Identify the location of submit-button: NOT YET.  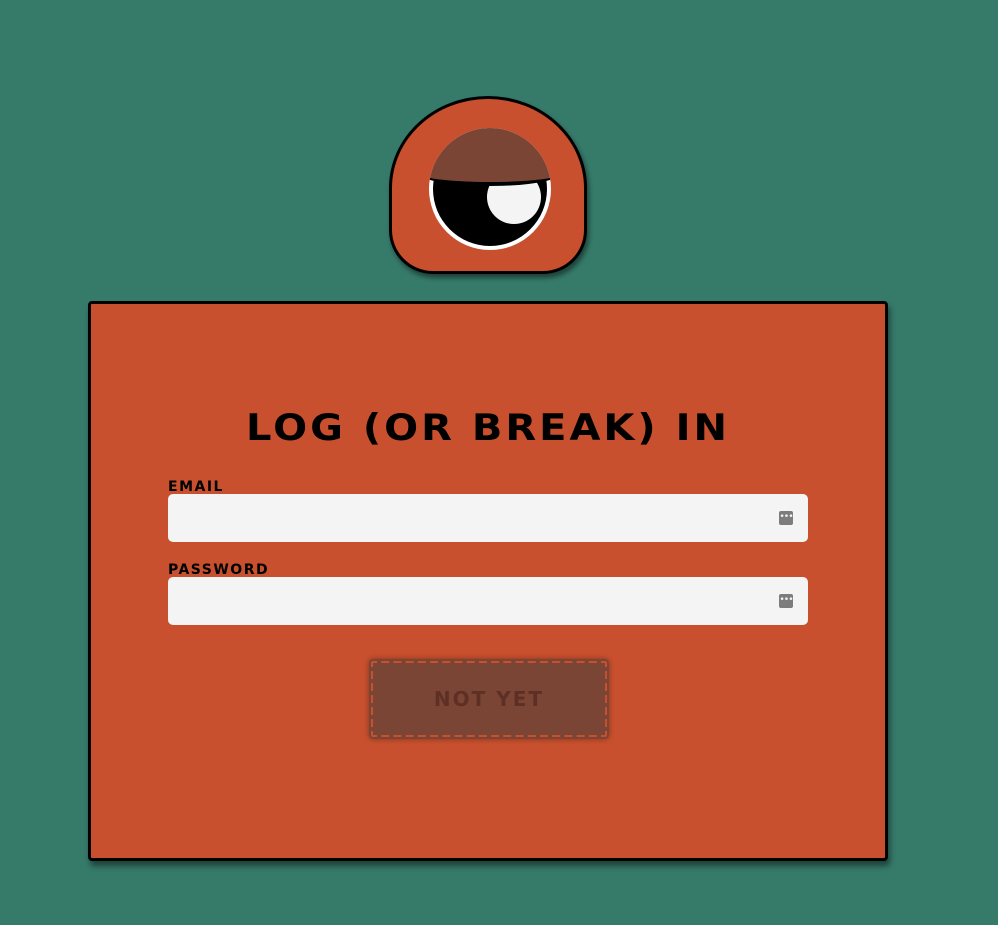
(489, 699).